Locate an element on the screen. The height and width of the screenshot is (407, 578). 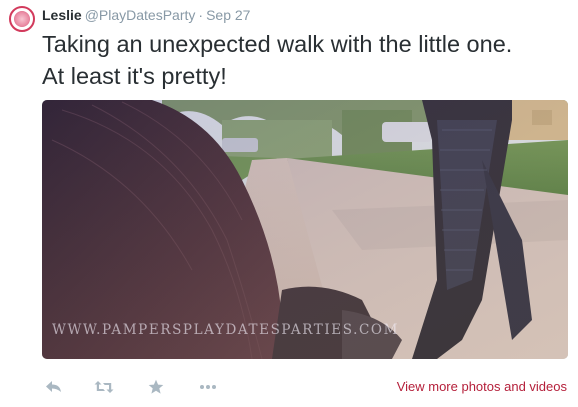
author-name: Leslie is located at coordinates (62, 15).